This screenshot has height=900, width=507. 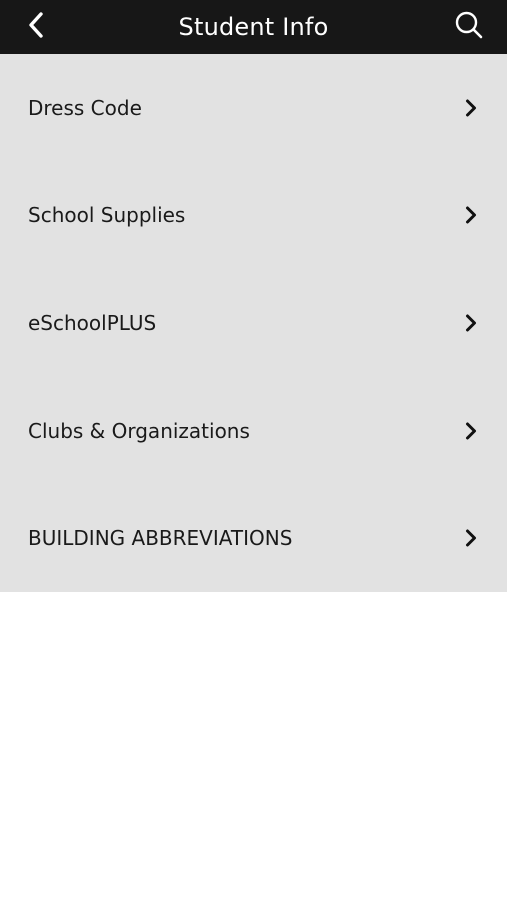 What do you see at coordinates (85, 107) in the screenshot?
I see `list-item-label: Dress Code` at bounding box center [85, 107].